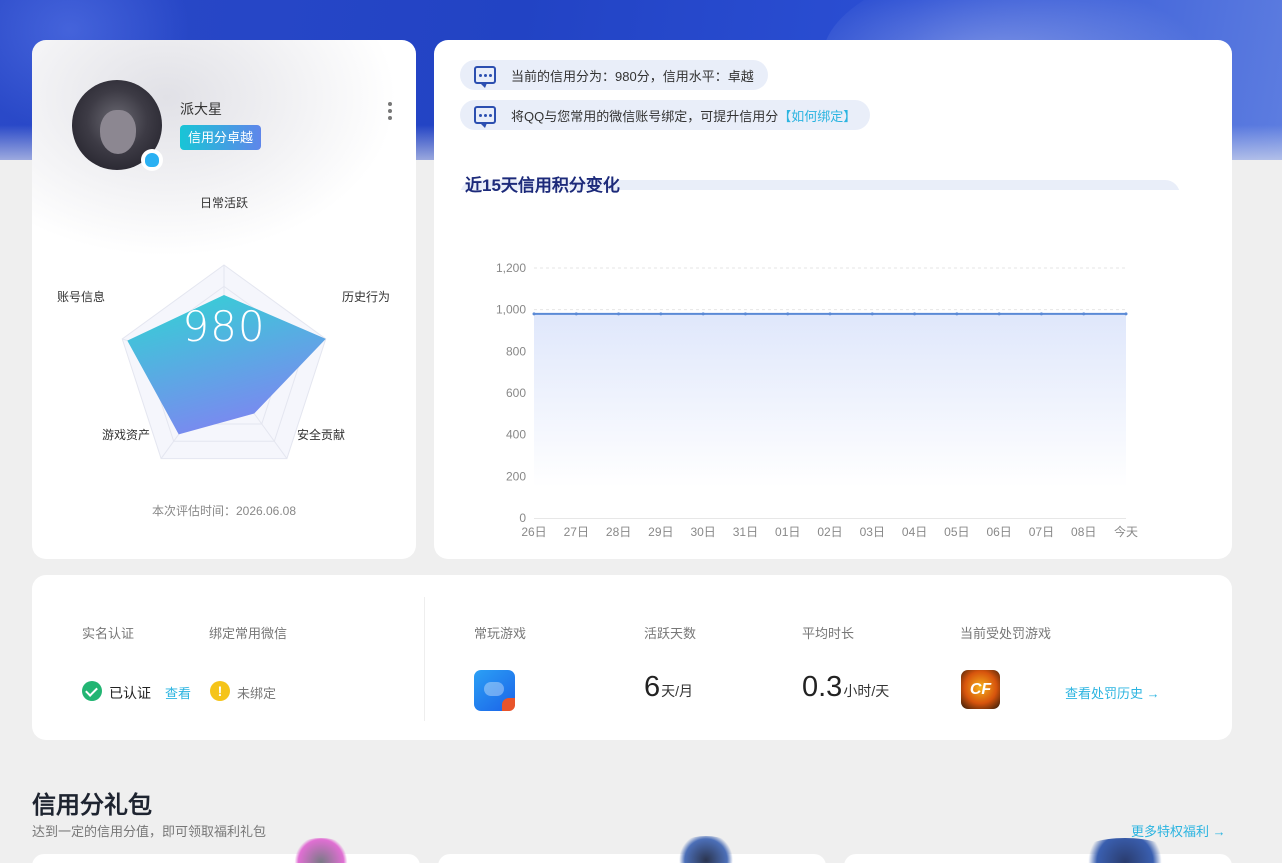 The height and width of the screenshot is (863, 1282). I want to click on series-area, so click(830, 415).